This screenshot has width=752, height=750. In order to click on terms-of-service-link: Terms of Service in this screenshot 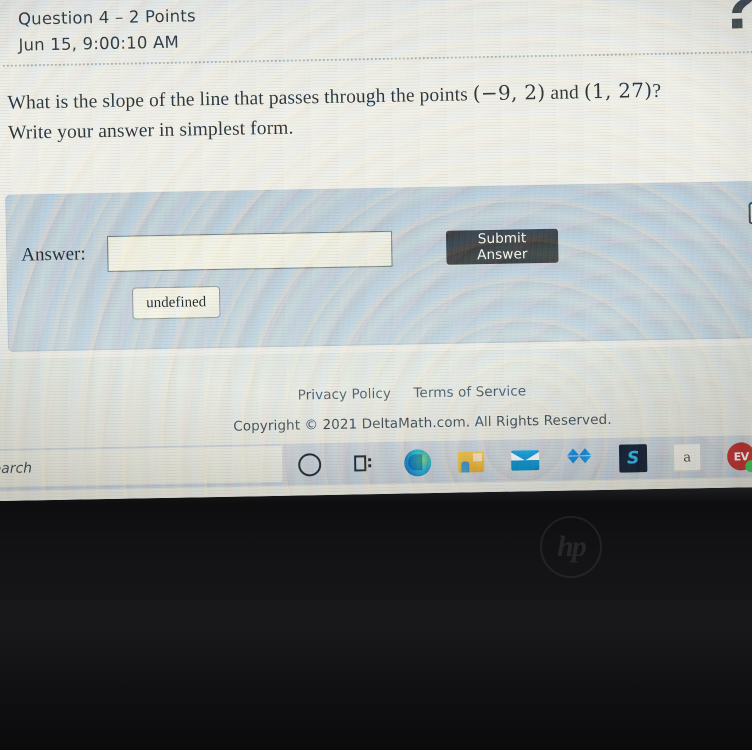, I will do `click(469, 392)`.